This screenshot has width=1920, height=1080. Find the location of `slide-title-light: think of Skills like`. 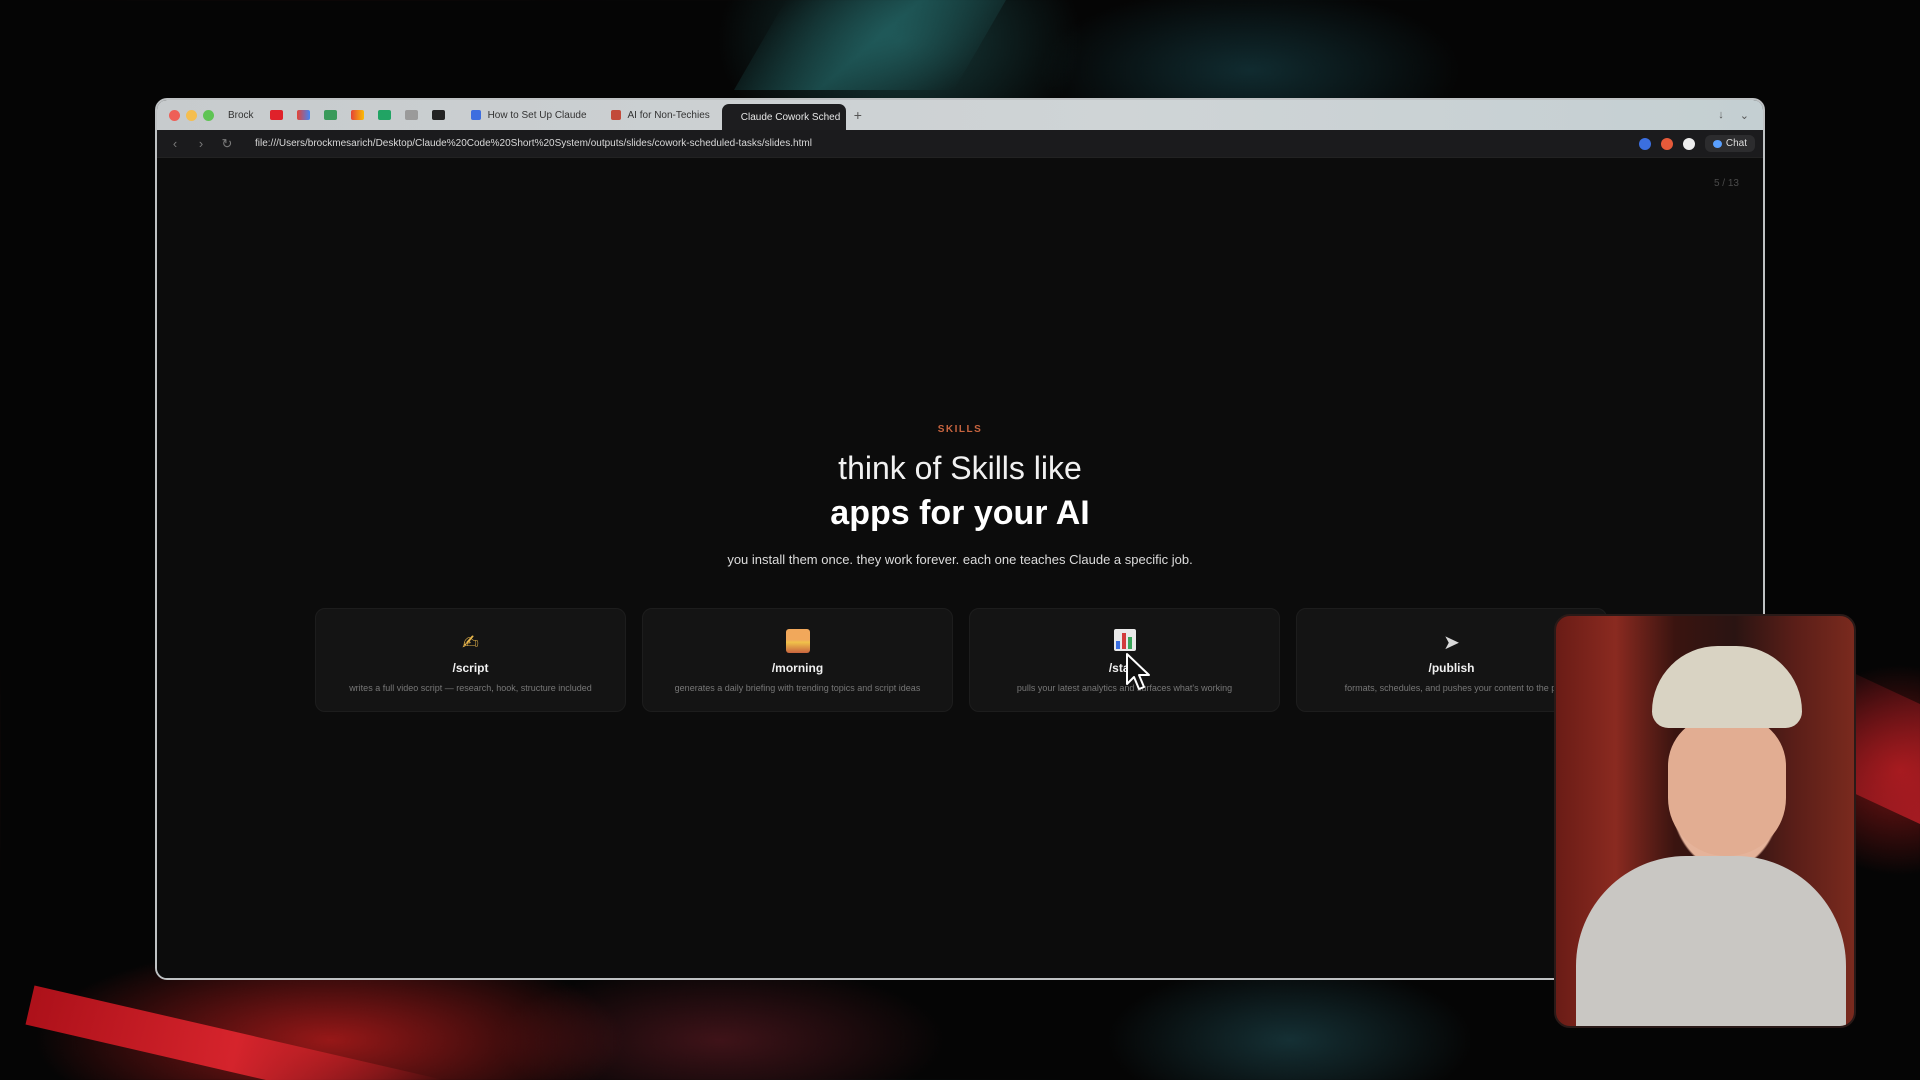

slide-title-light: think of Skills like is located at coordinates (960, 468).